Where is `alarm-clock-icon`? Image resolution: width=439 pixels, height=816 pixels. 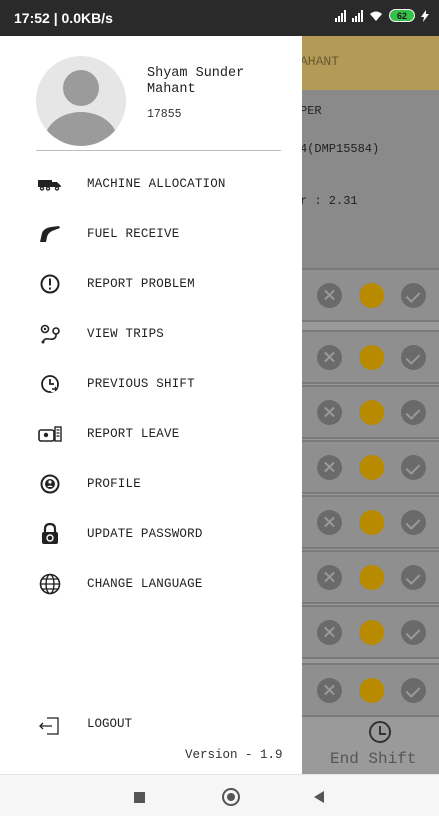 alarm-clock-icon is located at coordinates (380, 732).